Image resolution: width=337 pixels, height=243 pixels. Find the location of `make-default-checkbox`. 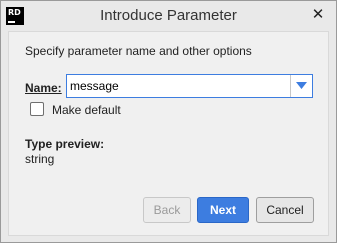

make-default-checkbox is located at coordinates (37, 109).